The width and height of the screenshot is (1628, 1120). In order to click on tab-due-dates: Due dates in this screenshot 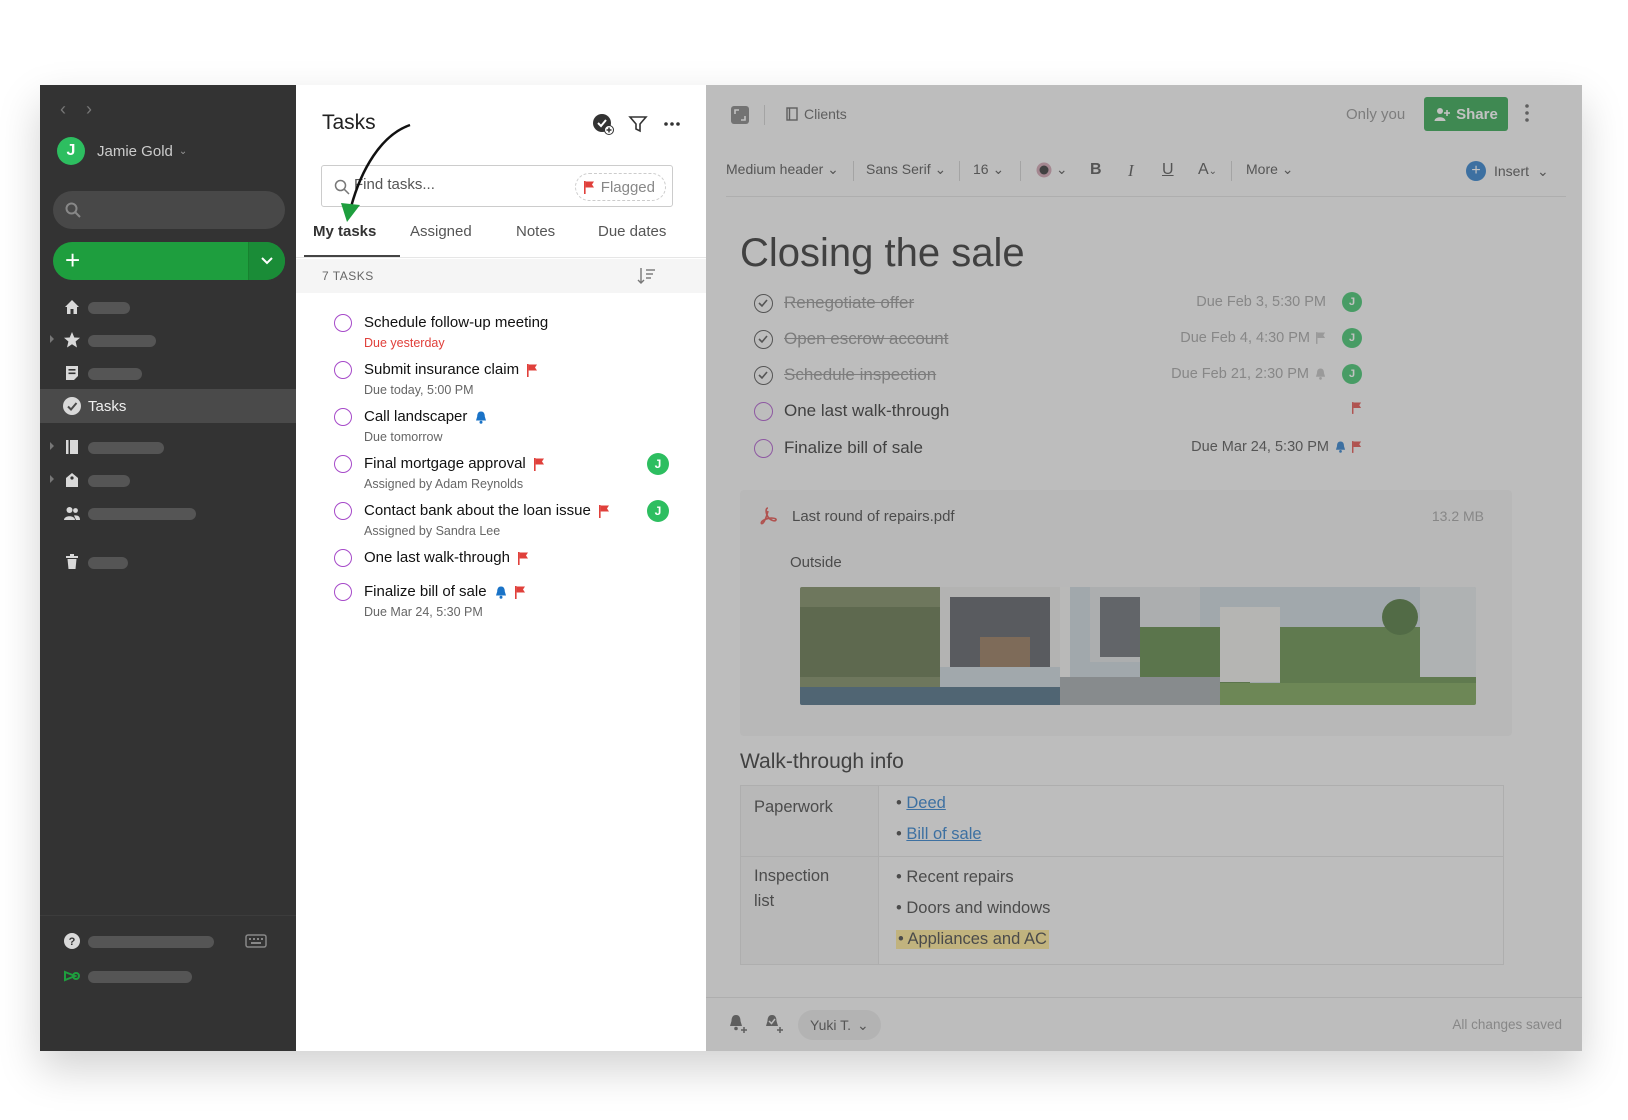, I will do `click(632, 231)`.